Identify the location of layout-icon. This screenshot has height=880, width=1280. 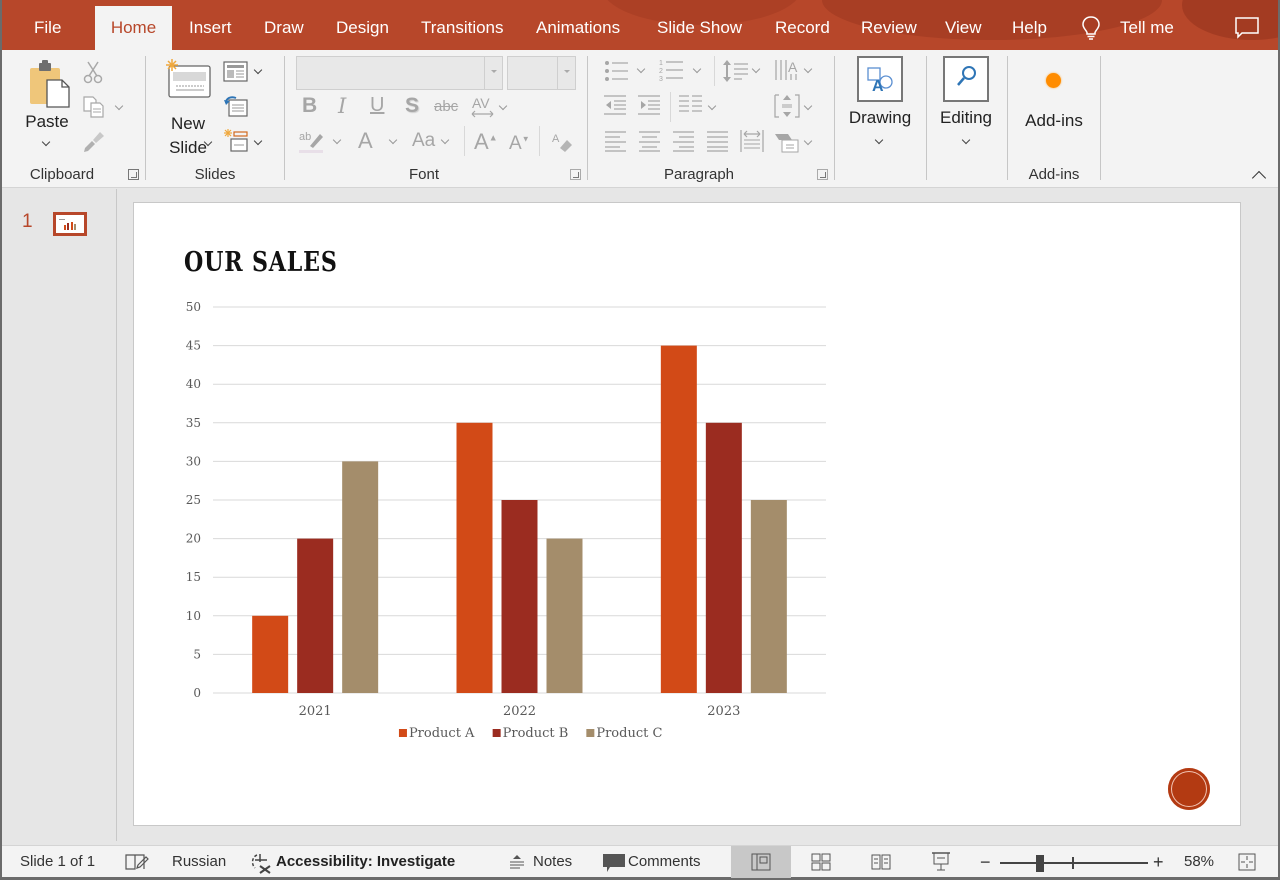
(236, 72).